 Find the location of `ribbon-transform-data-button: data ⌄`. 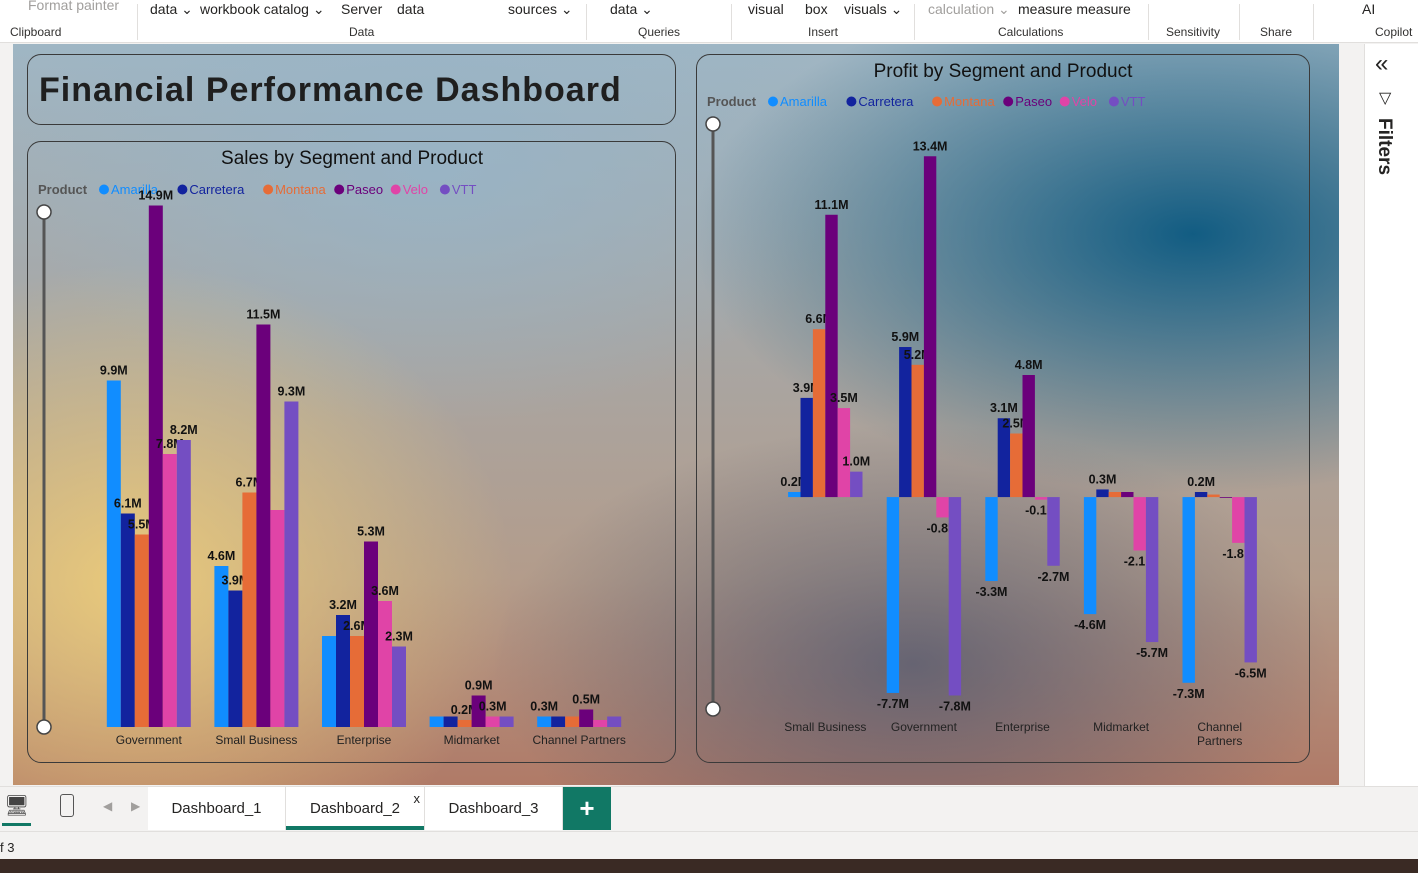

ribbon-transform-data-button: data ⌄ is located at coordinates (631, 9).